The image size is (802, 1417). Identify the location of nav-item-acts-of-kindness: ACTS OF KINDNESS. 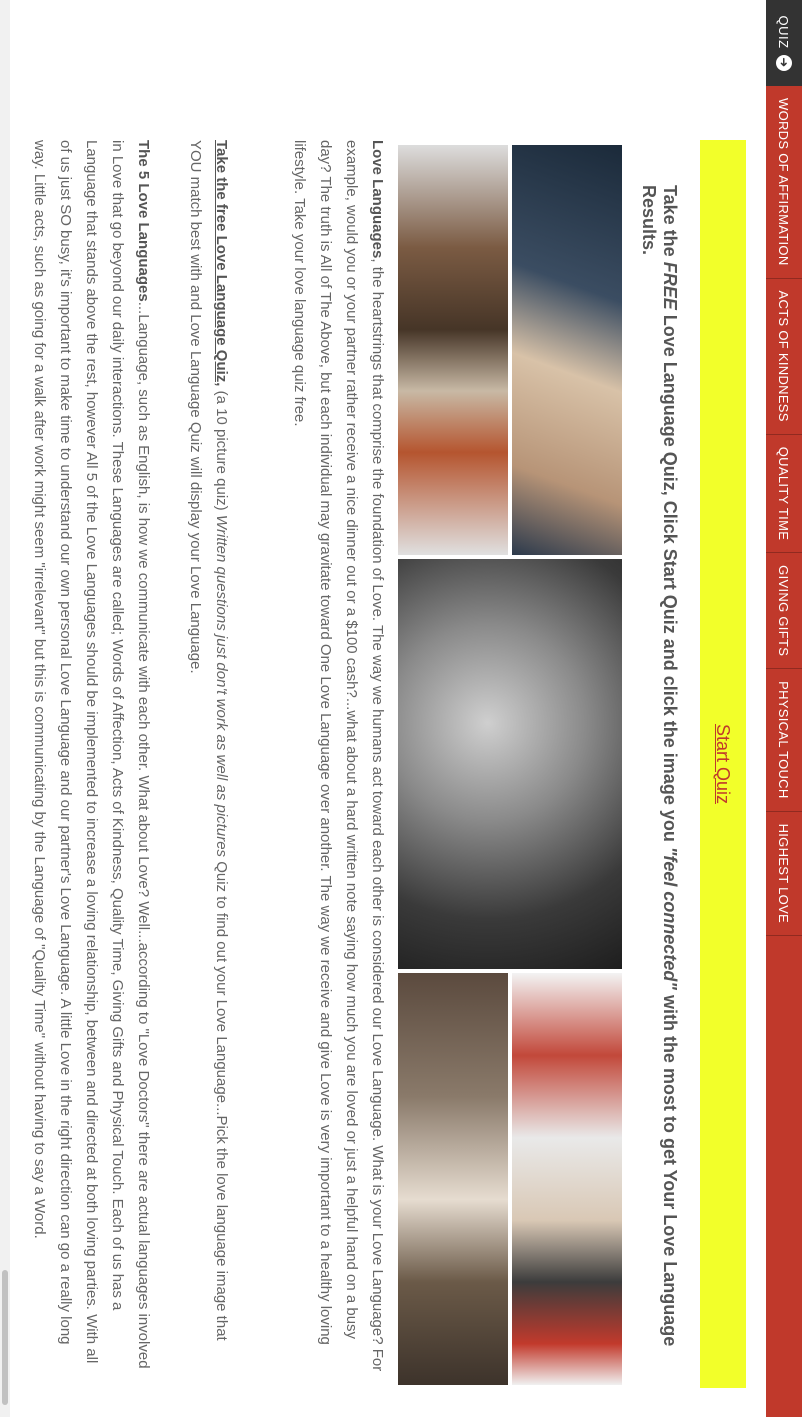
(784, 356).